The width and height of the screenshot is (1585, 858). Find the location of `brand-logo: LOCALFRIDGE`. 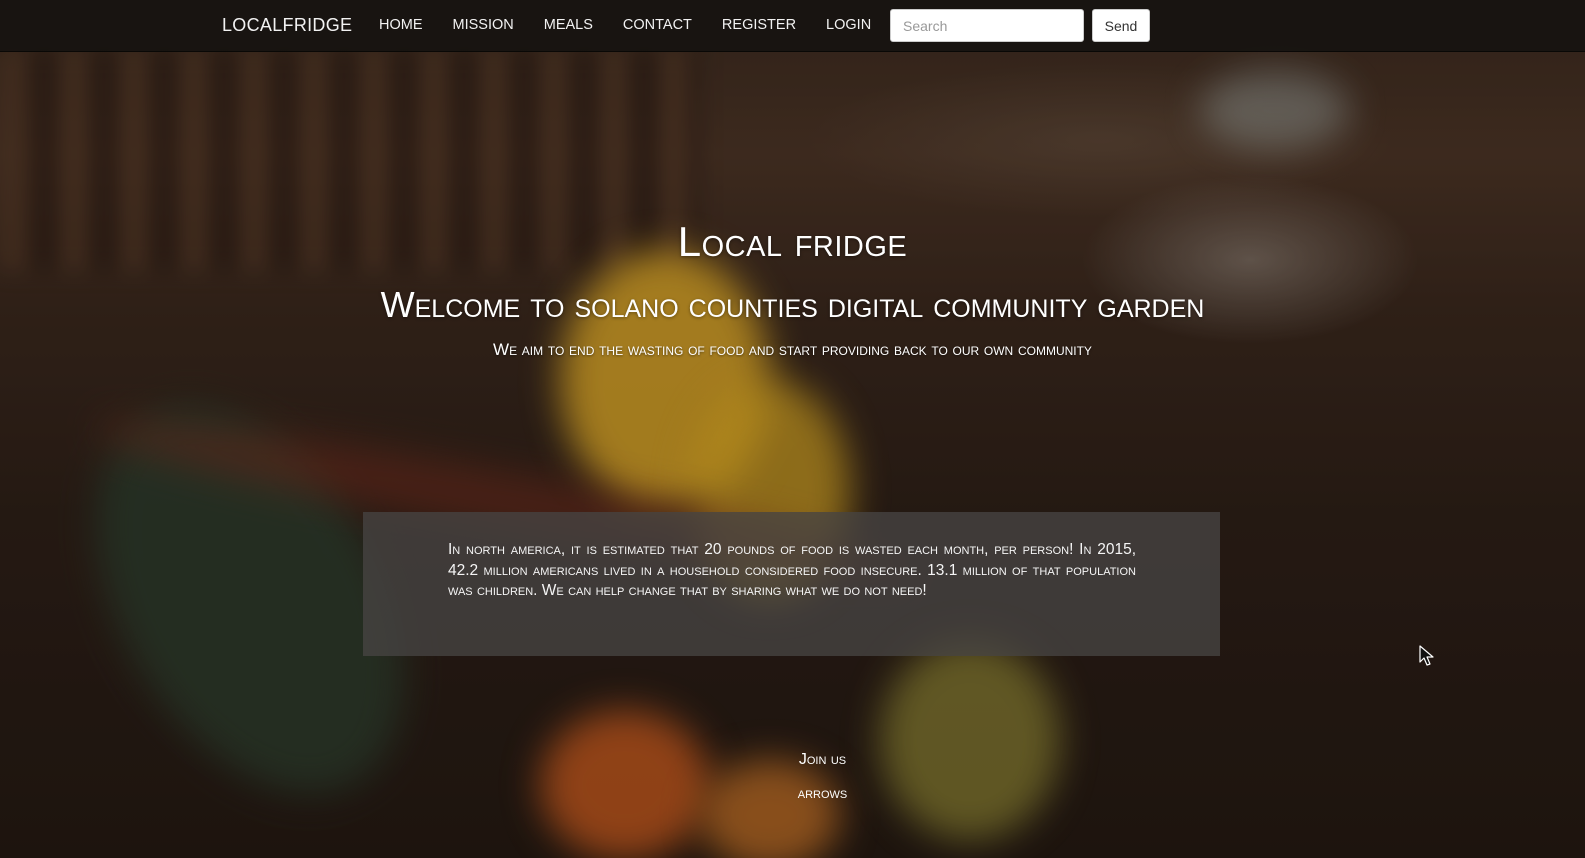

brand-logo: LOCALFRIDGE is located at coordinates (287, 25).